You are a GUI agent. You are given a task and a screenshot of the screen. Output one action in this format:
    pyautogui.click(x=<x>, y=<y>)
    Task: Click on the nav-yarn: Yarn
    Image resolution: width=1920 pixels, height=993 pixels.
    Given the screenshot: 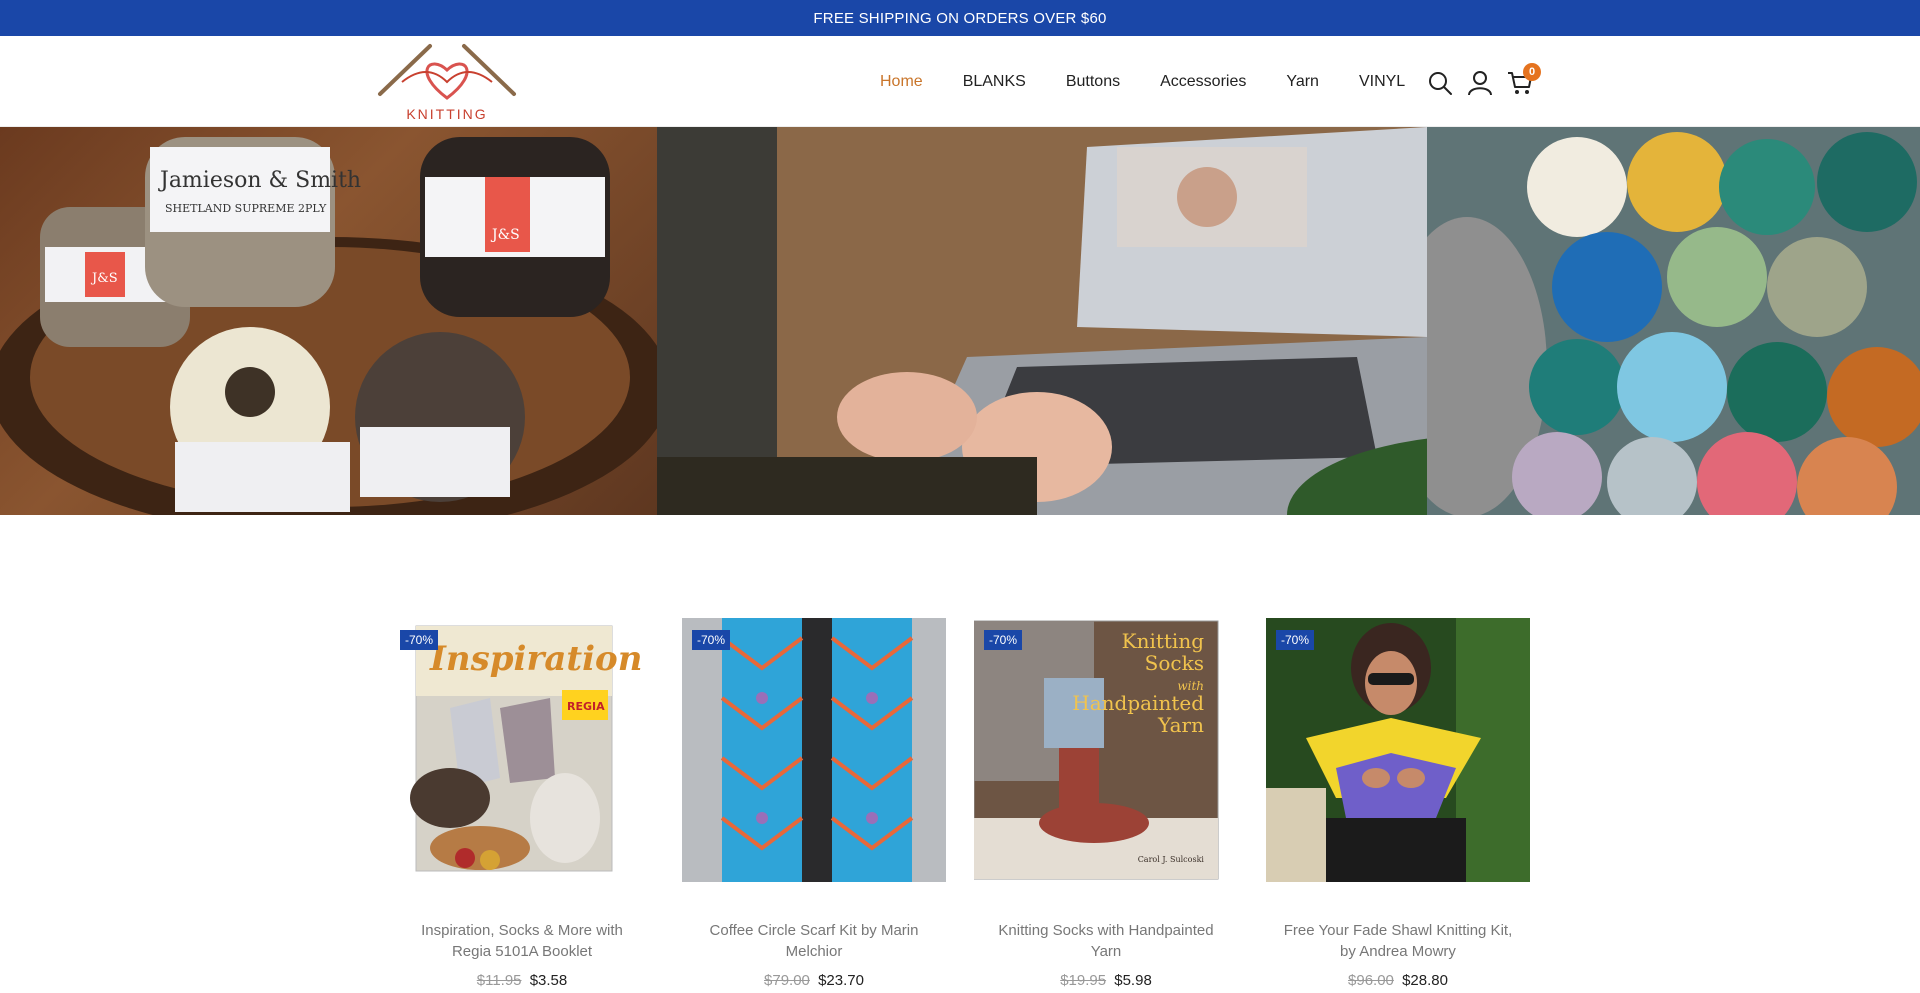 What is the action you would take?
    pyautogui.click(x=1302, y=82)
    